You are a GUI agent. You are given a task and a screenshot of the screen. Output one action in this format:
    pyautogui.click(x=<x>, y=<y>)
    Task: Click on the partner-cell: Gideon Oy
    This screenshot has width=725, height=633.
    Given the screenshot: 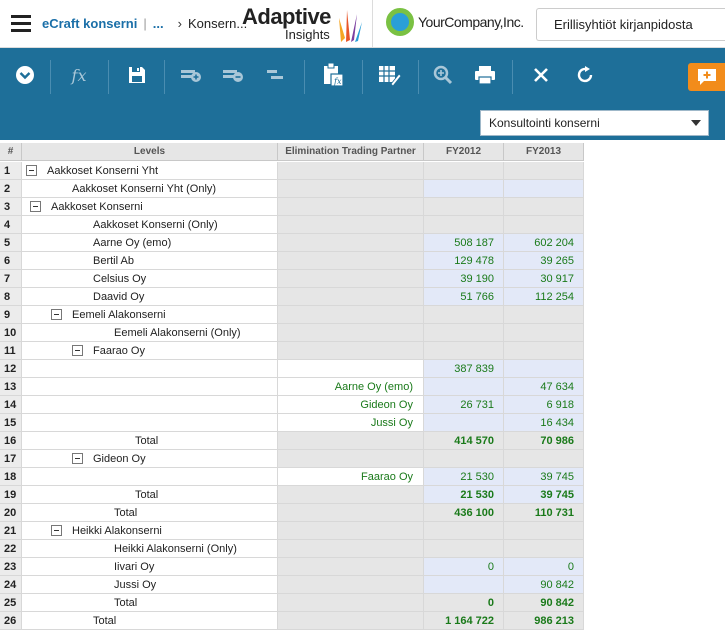 What is the action you would take?
    pyautogui.click(x=351, y=405)
    